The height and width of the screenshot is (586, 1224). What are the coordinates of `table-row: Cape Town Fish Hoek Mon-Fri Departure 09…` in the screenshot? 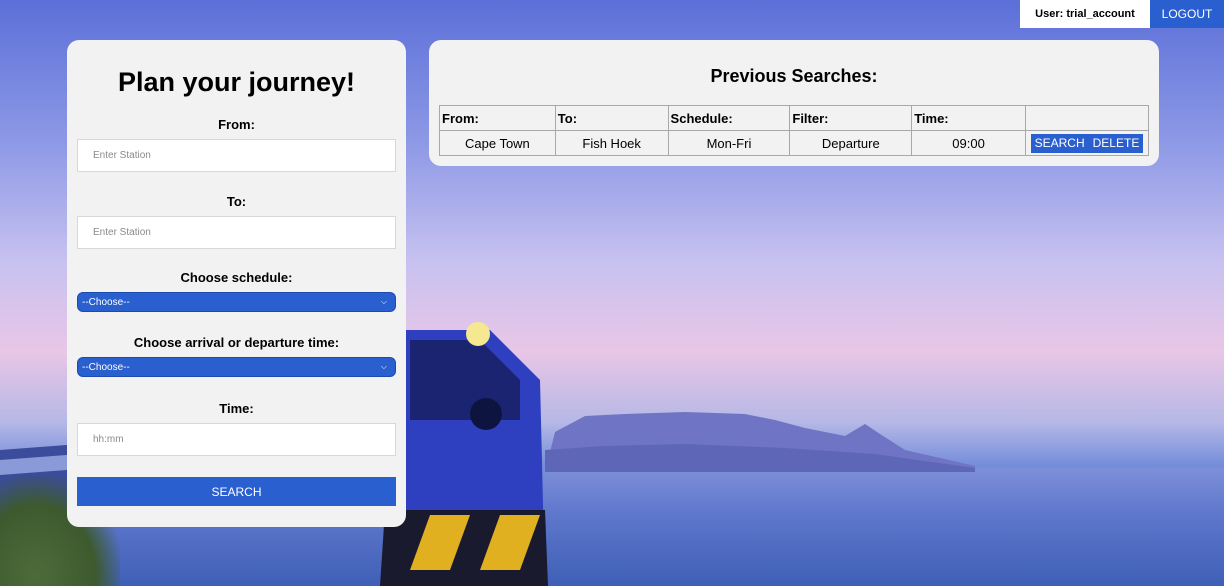 It's located at (794, 143).